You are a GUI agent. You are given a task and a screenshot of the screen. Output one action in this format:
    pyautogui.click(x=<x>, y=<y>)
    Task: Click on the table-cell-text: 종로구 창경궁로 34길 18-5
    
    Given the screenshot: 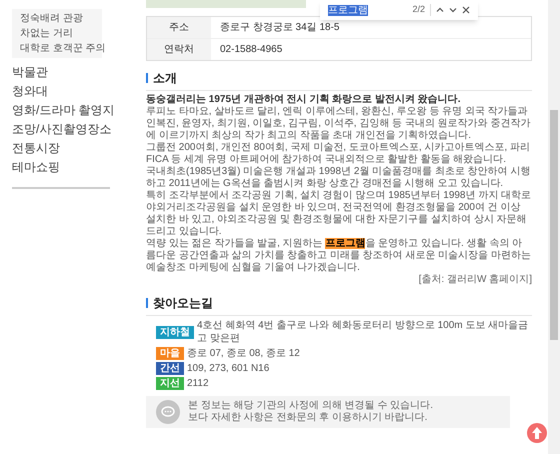 What is the action you would take?
    pyautogui.click(x=279, y=28)
    